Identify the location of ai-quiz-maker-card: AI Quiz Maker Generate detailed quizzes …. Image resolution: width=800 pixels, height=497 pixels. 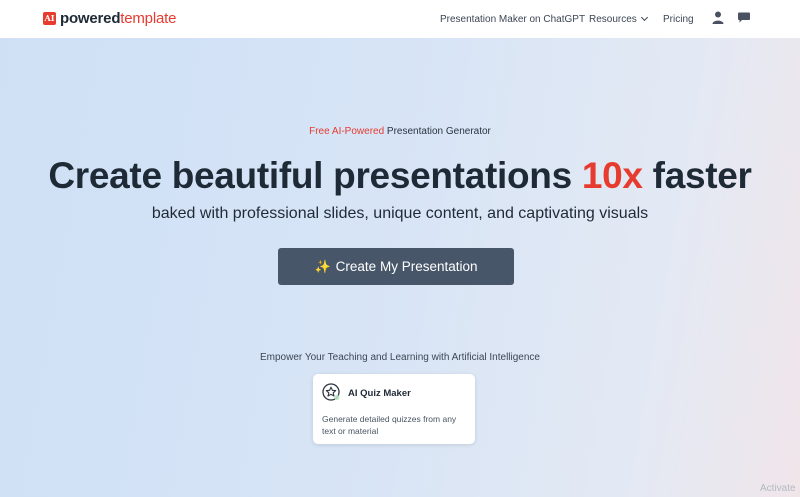
(394, 409).